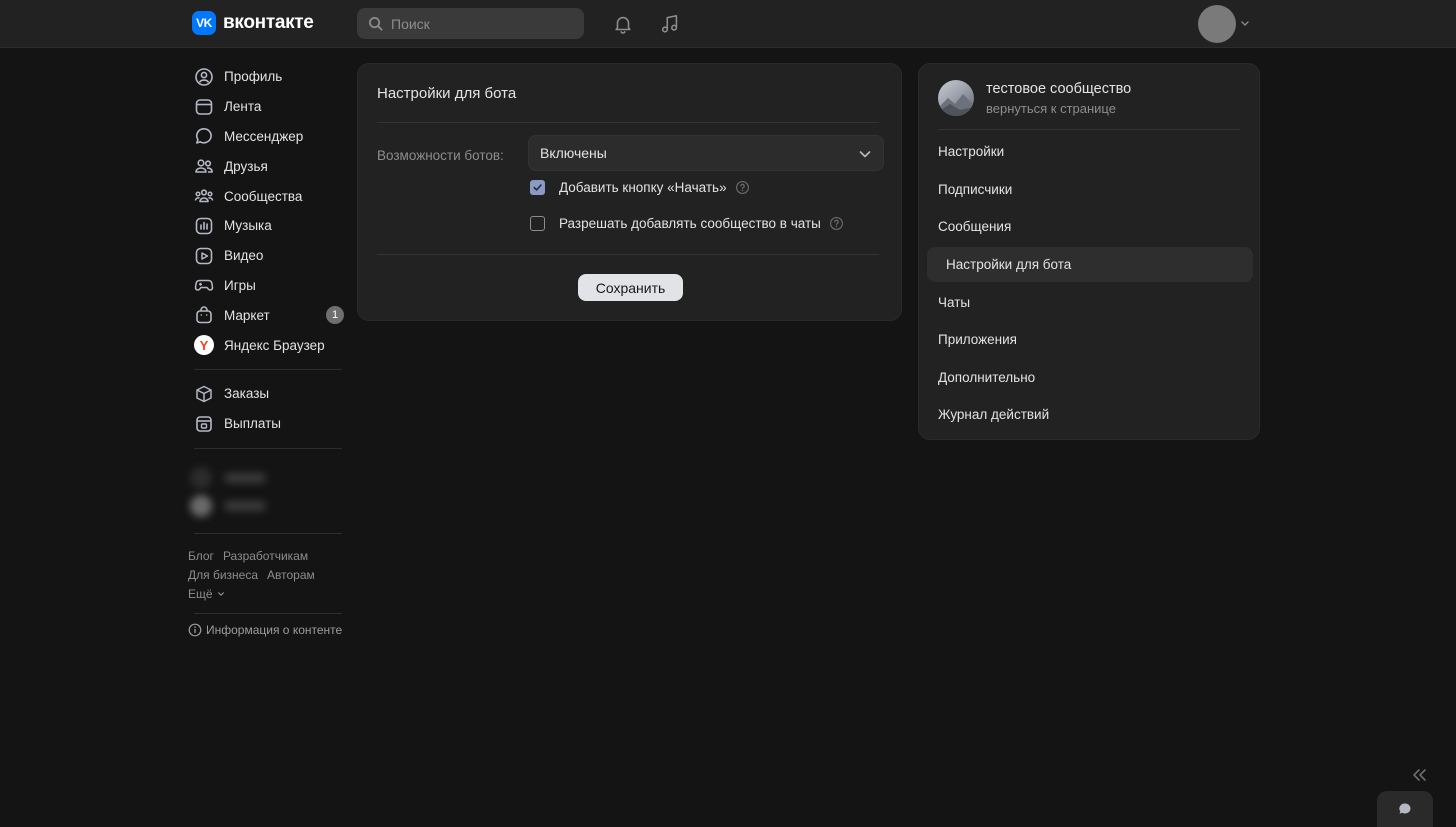 Image resolution: width=1456 pixels, height=827 pixels. What do you see at coordinates (643, 187) in the screenshot?
I see `start-button-label: Добавить кнопку «Начать»` at bounding box center [643, 187].